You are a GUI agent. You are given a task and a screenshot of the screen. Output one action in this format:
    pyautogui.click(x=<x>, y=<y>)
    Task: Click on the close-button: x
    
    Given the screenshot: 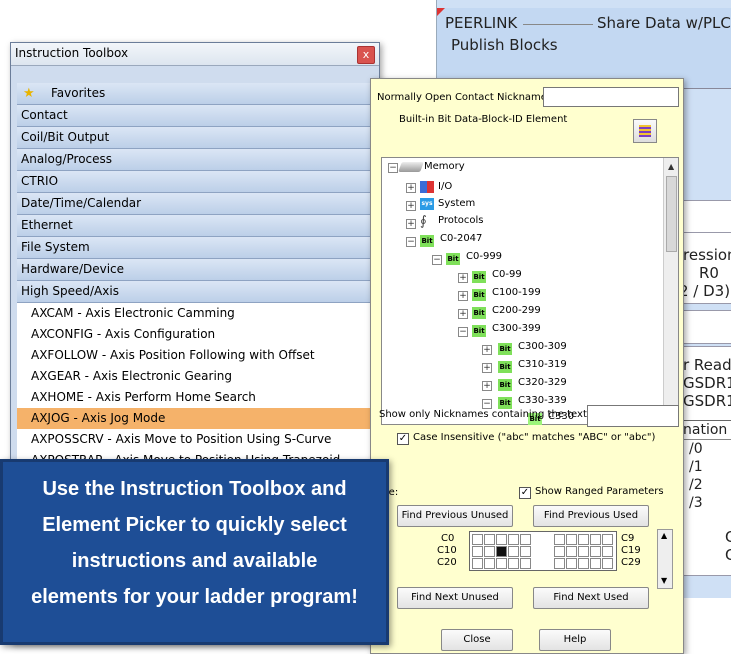 What is the action you would take?
    pyautogui.click(x=366, y=55)
    